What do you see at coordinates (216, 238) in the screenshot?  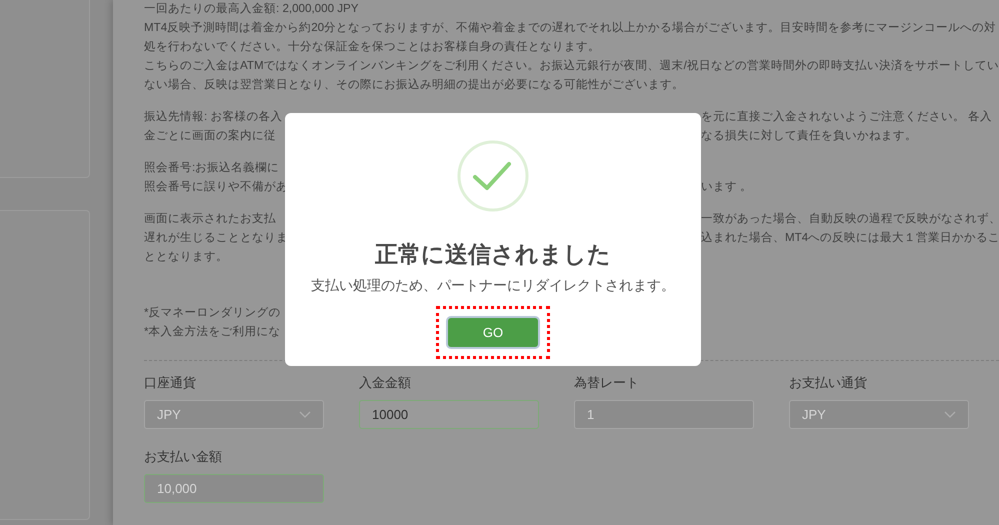 I see `notice-text: 遅れが生じることとなりま` at bounding box center [216, 238].